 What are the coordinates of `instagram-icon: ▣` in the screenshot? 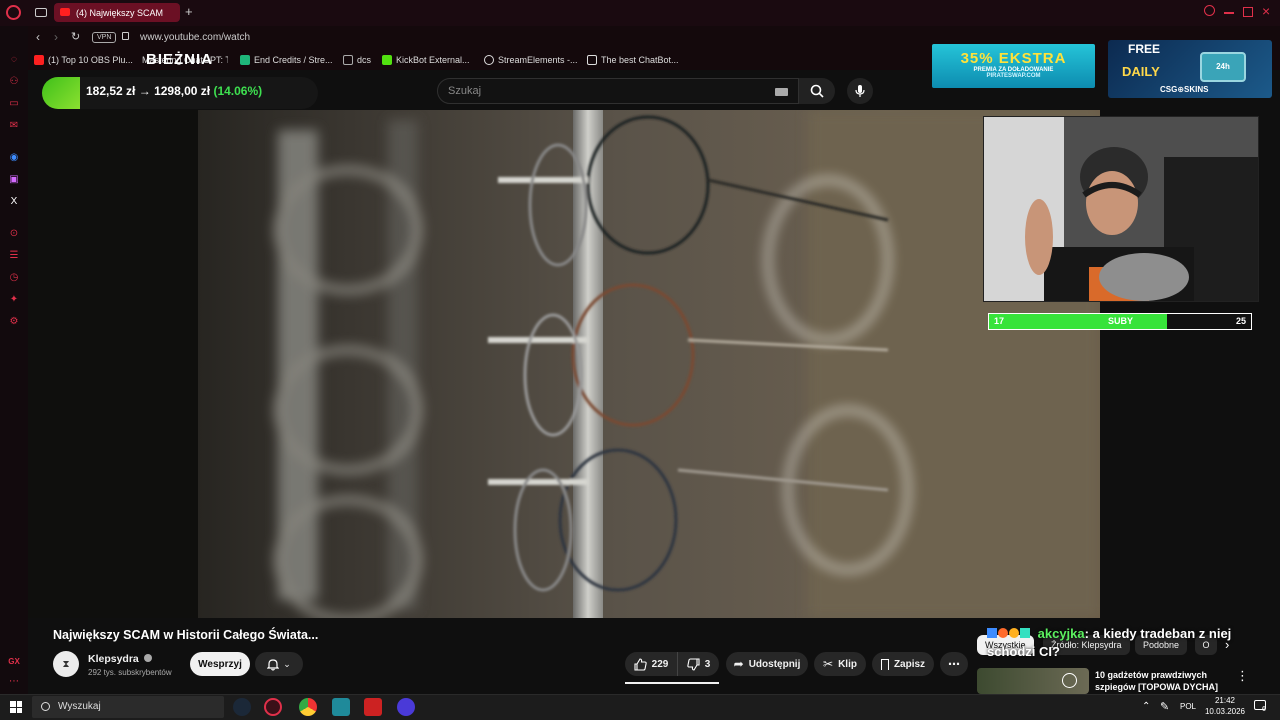 It's located at (14, 179).